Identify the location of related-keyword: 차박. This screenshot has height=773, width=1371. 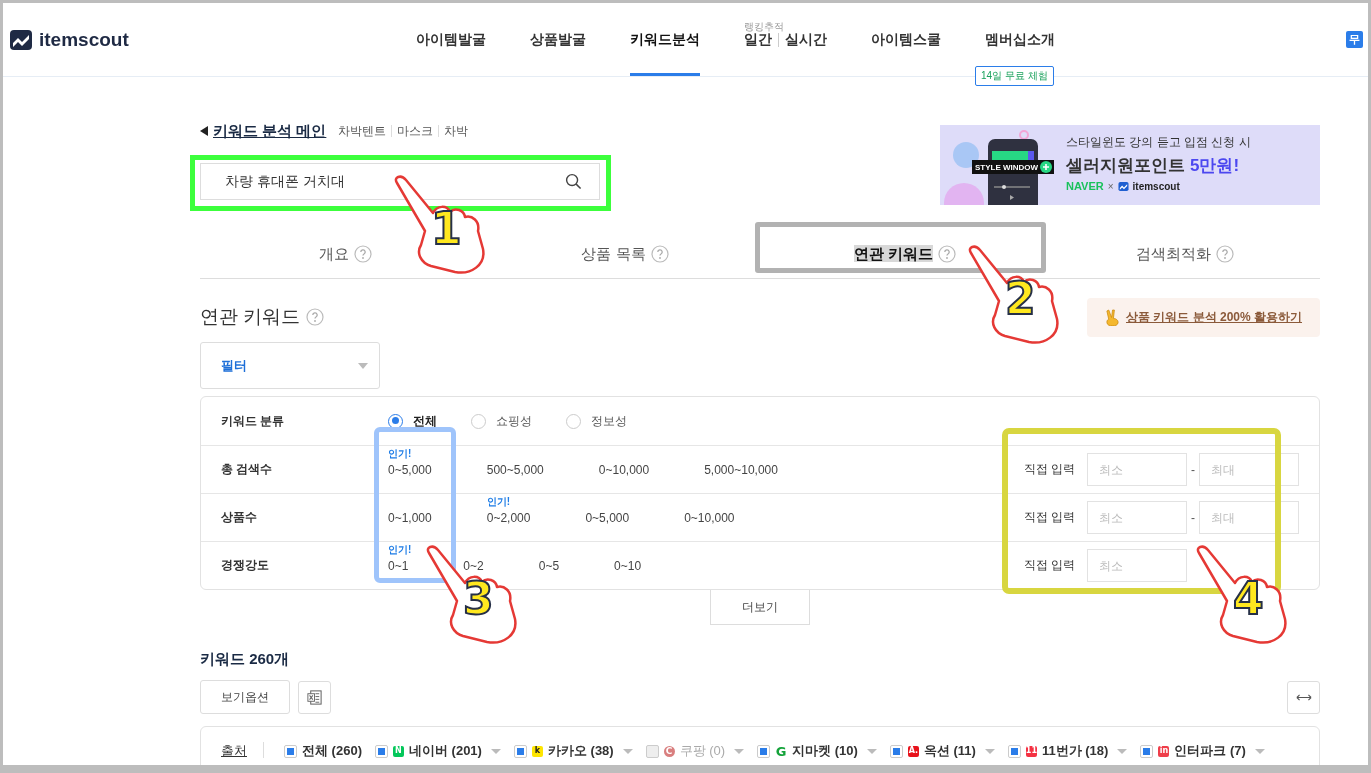
(456, 131).